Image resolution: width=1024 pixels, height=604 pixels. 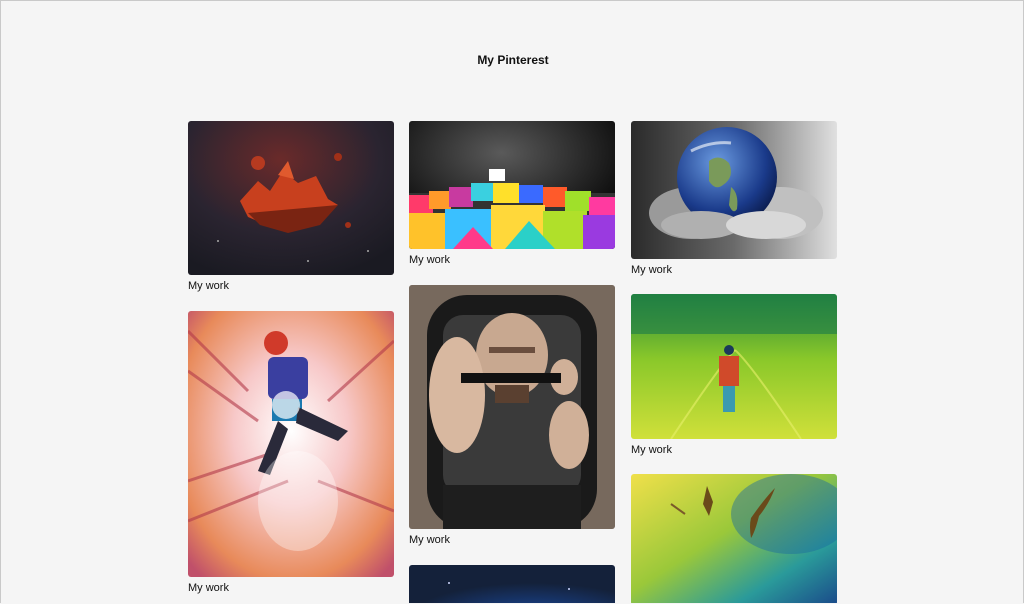 What do you see at coordinates (291, 444) in the screenshot?
I see `pin-image-neon-dancer` at bounding box center [291, 444].